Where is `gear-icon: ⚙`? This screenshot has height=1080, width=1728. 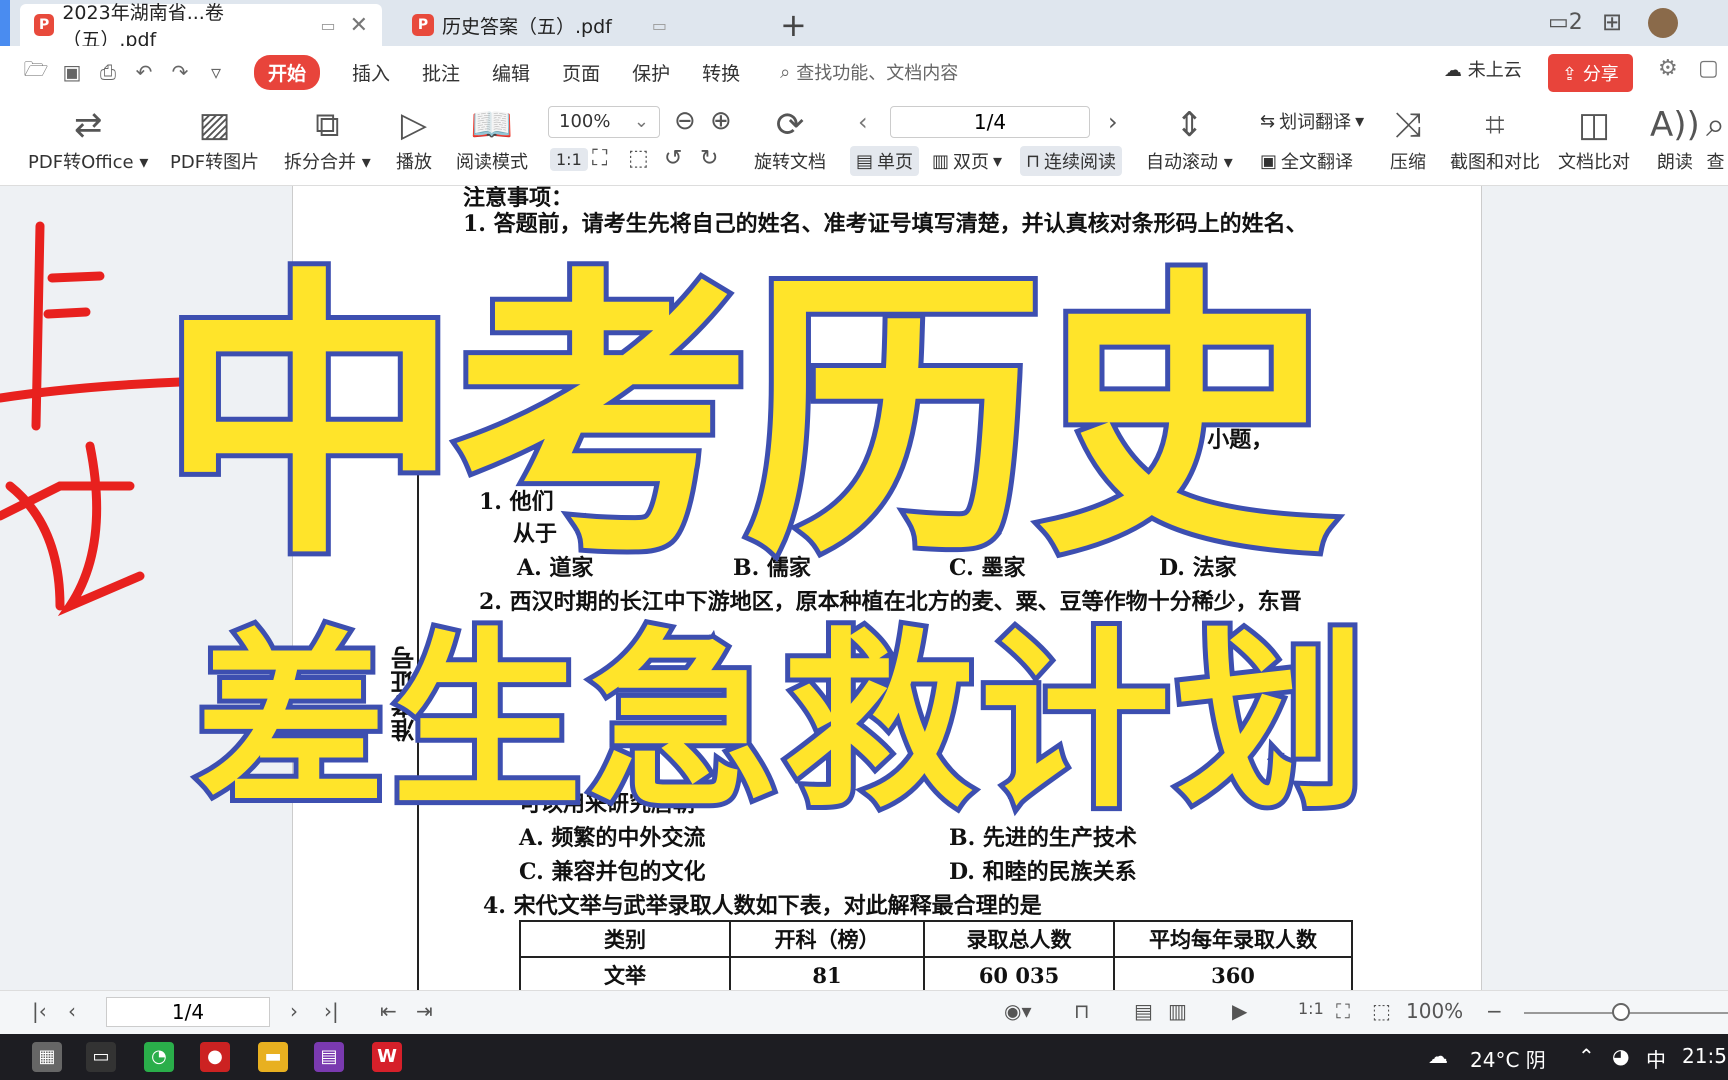
gear-icon: ⚙ is located at coordinates (1668, 68).